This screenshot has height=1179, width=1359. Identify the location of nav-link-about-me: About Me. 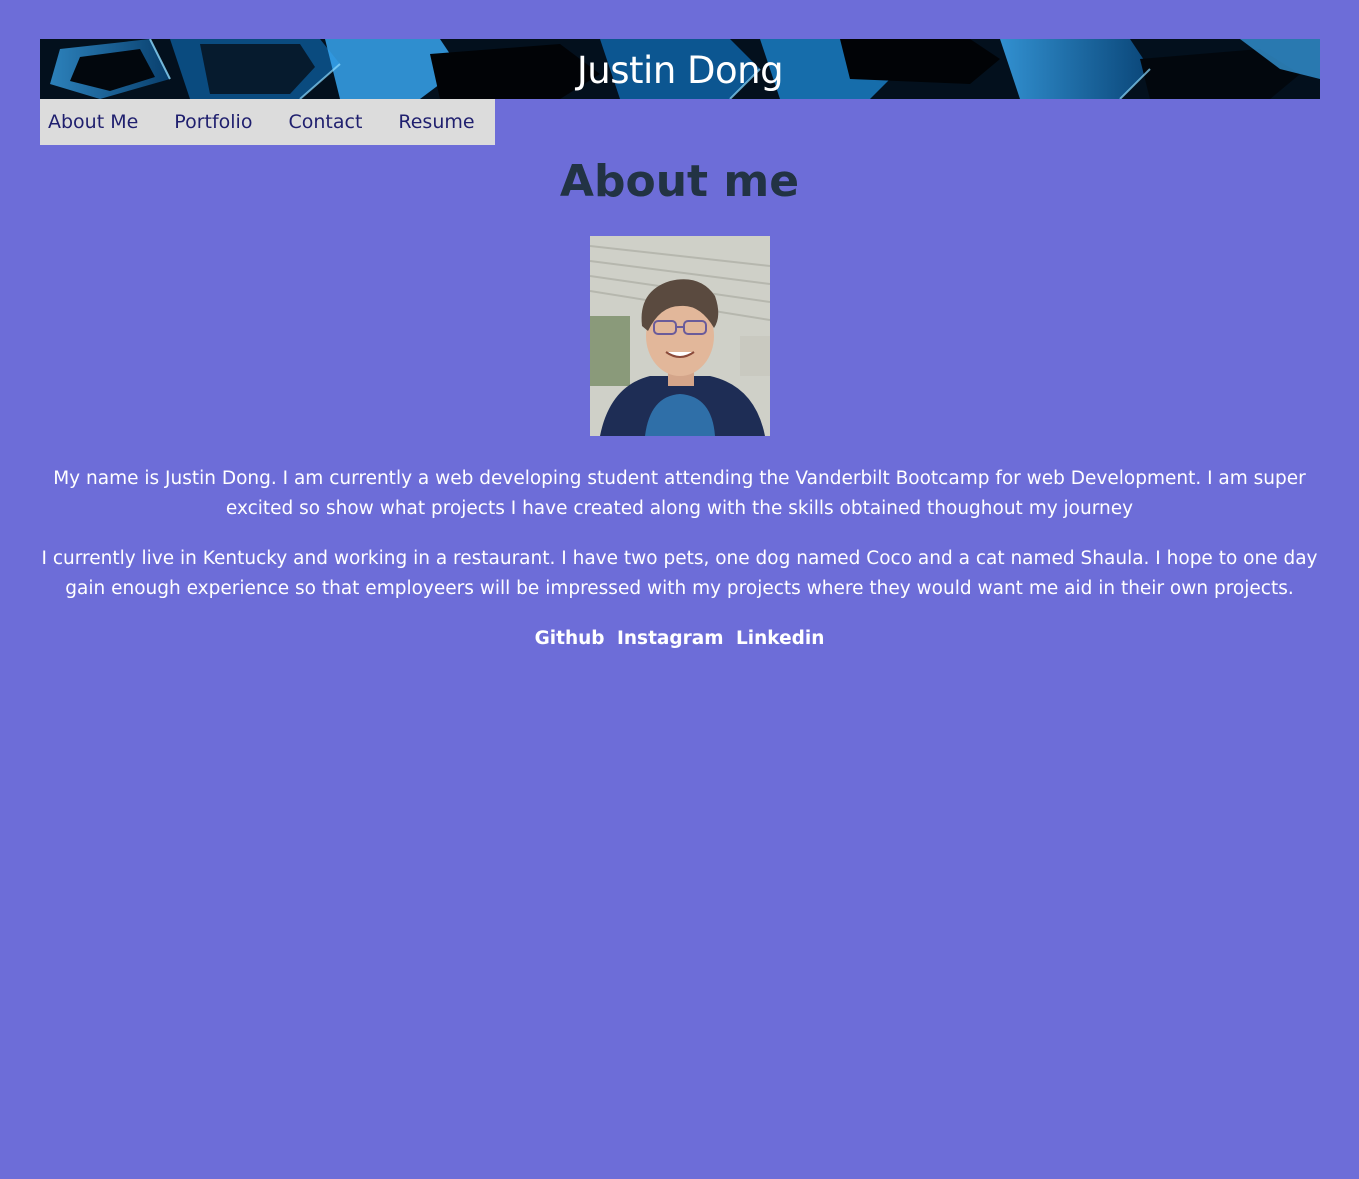
(93, 122).